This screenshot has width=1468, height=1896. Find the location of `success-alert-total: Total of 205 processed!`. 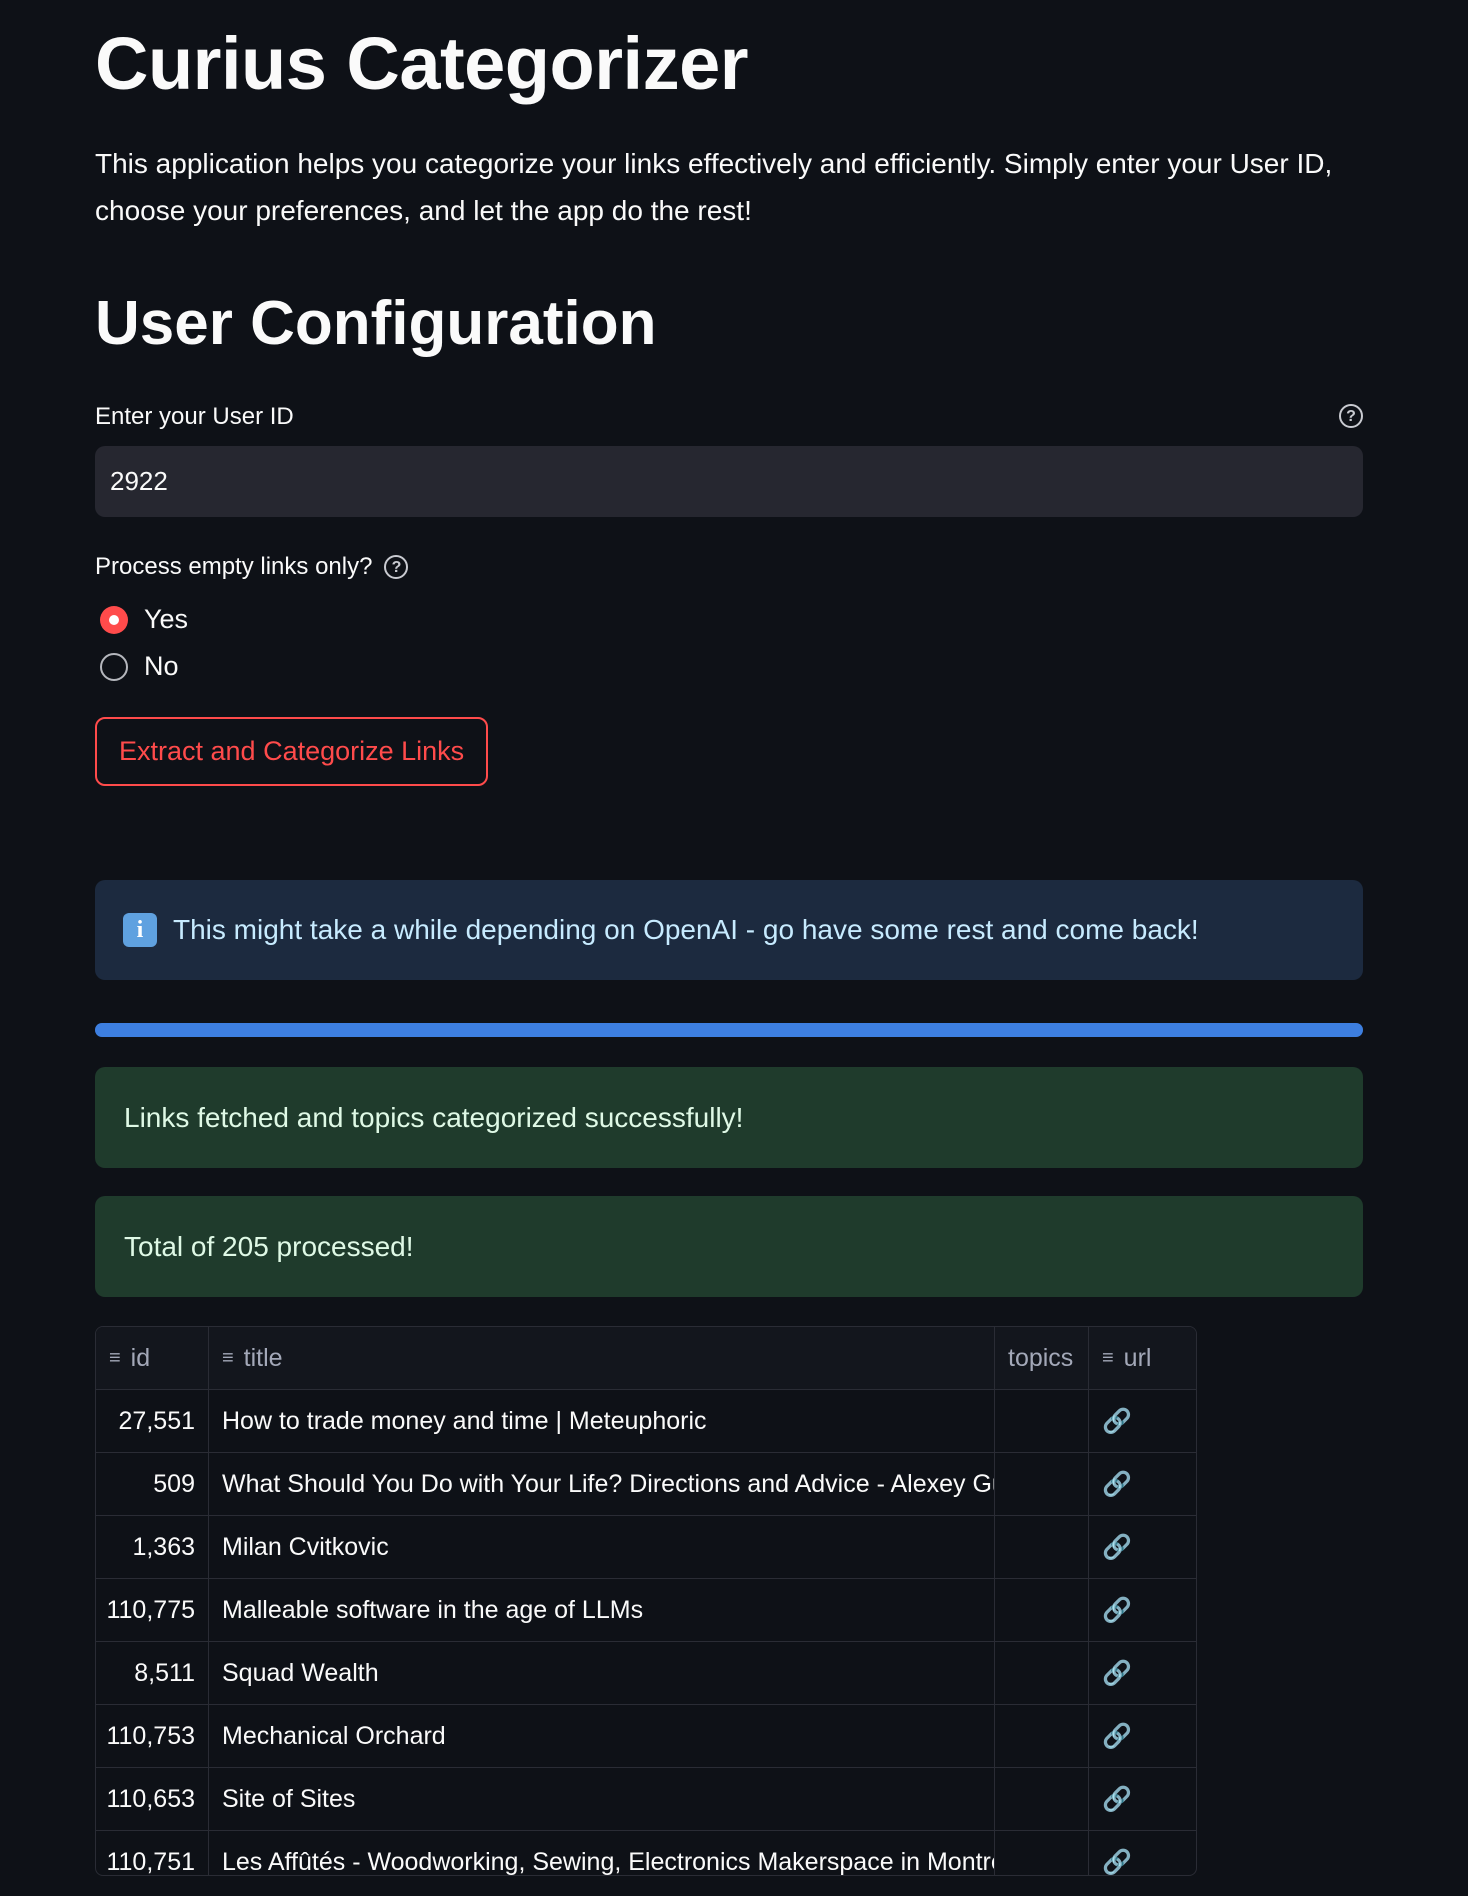

success-alert-total: Total of 205 processed! is located at coordinates (729, 1246).